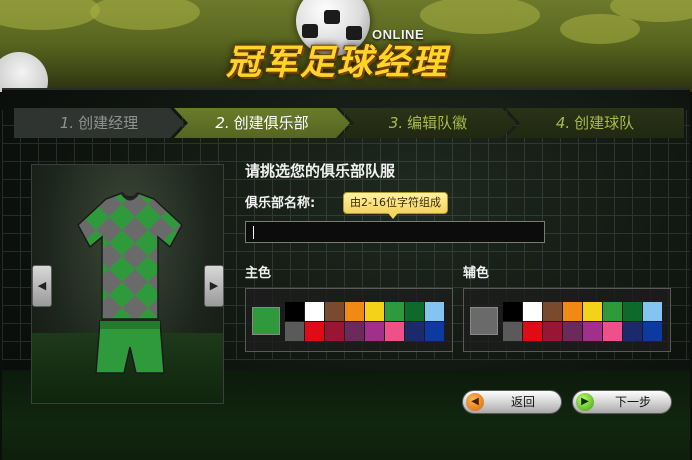  Describe the element at coordinates (337, 63) in the screenshot. I see `game-logo: 冠军足球经理` at that location.